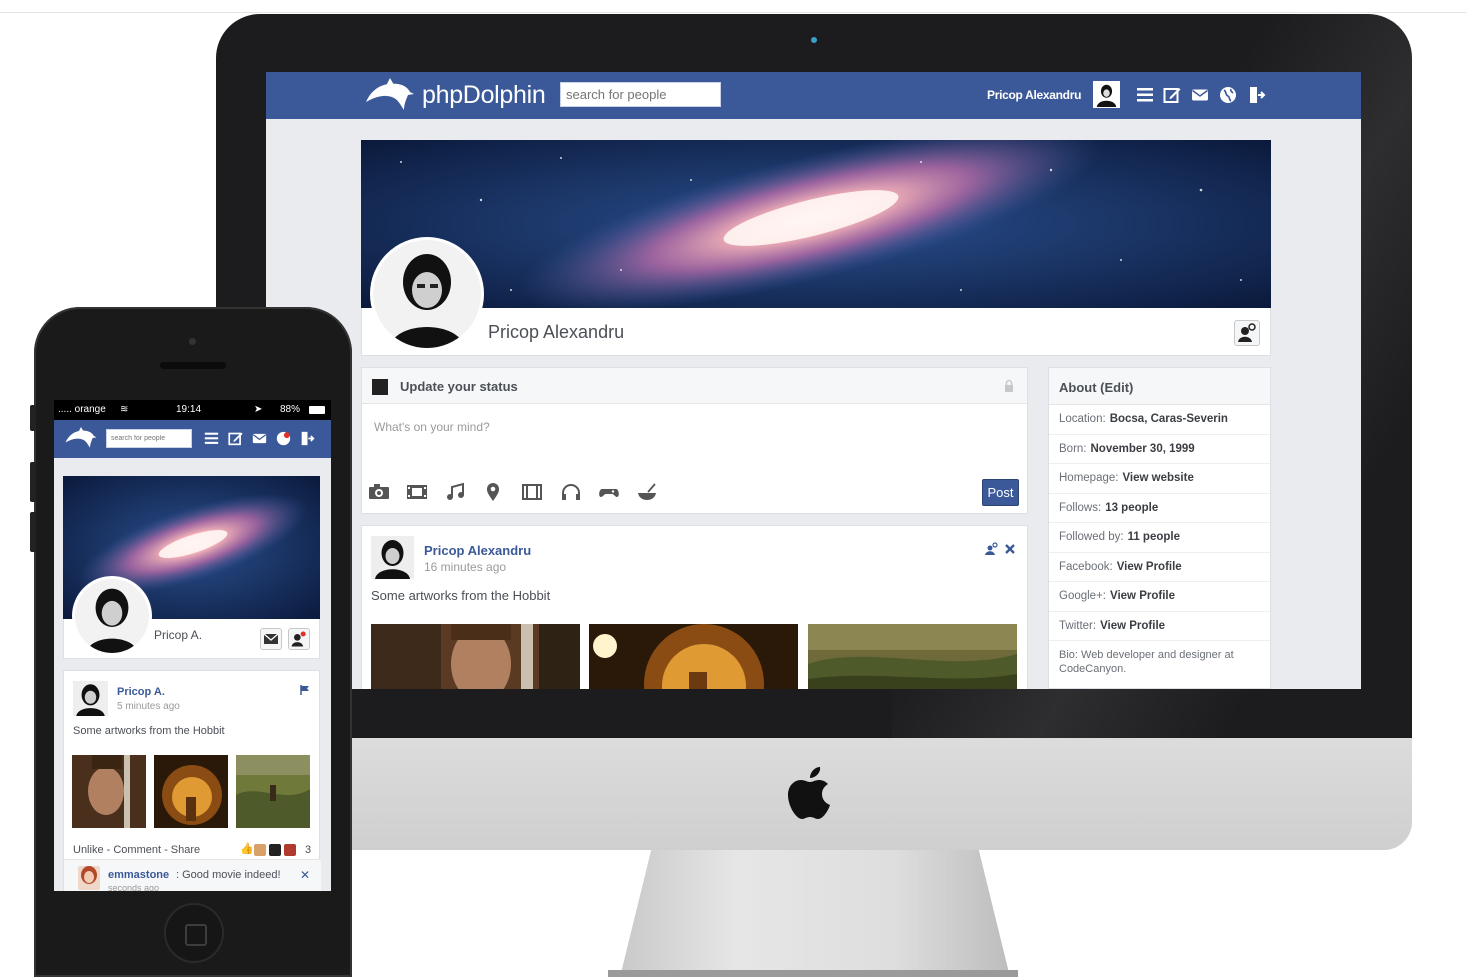 This screenshot has width=1466, height=977. What do you see at coordinates (1009, 386) in the screenshot?
I see `lock-icon` at bounding box center [1009, 386].